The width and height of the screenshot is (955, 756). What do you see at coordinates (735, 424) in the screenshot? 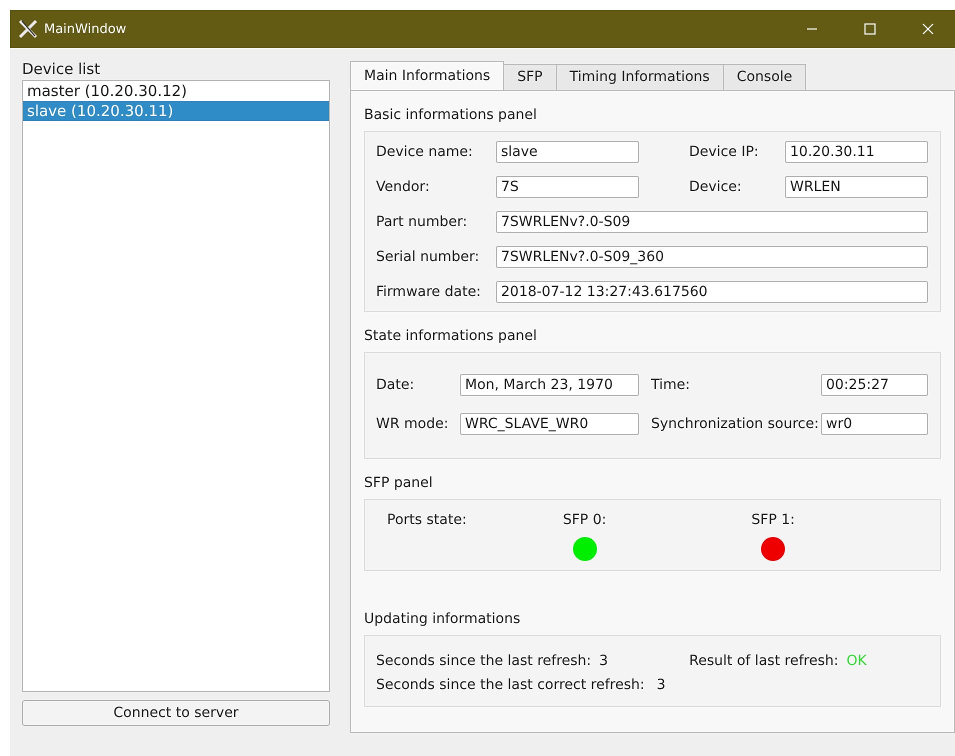
I see `field-label: Synchronization source:` at bounding box center [735, 424].